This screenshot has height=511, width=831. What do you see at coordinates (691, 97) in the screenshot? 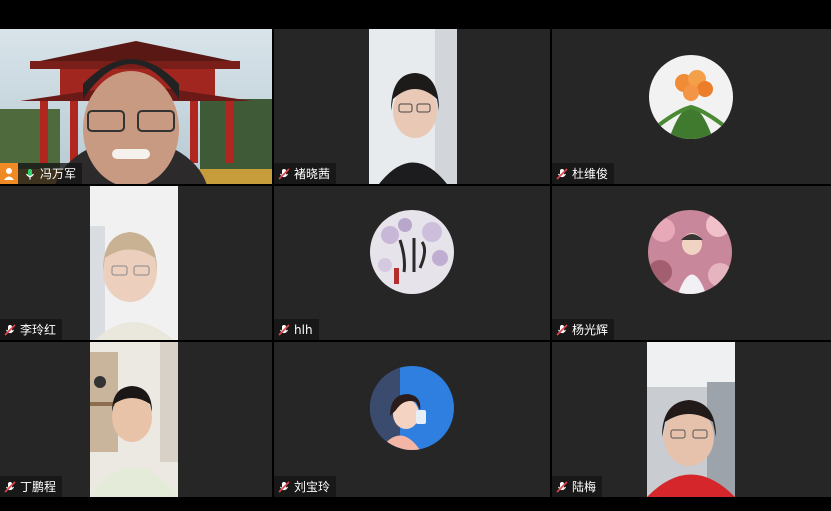
I see `orange-flower-icon` at bounding box center [691, 97].